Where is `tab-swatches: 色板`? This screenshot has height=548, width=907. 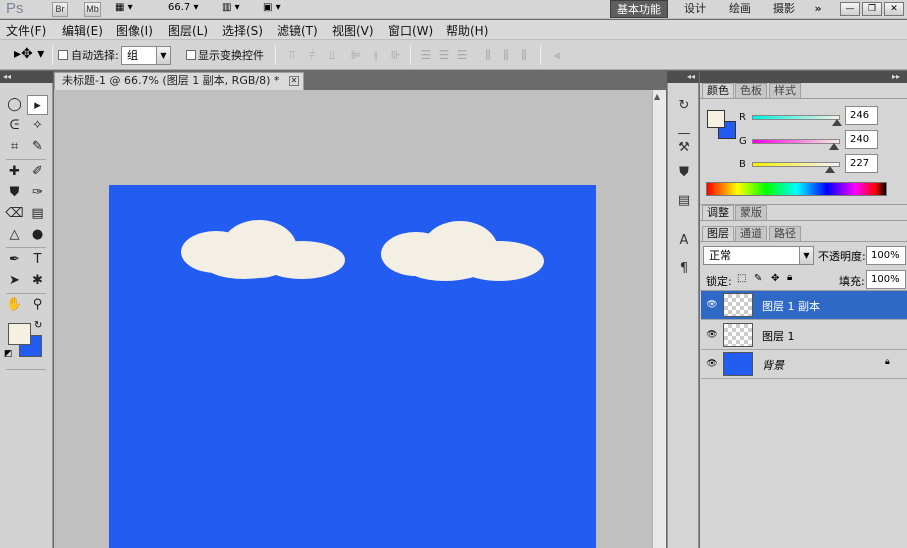
tab-swatches: 色板 is located at coordinates (751, 90).